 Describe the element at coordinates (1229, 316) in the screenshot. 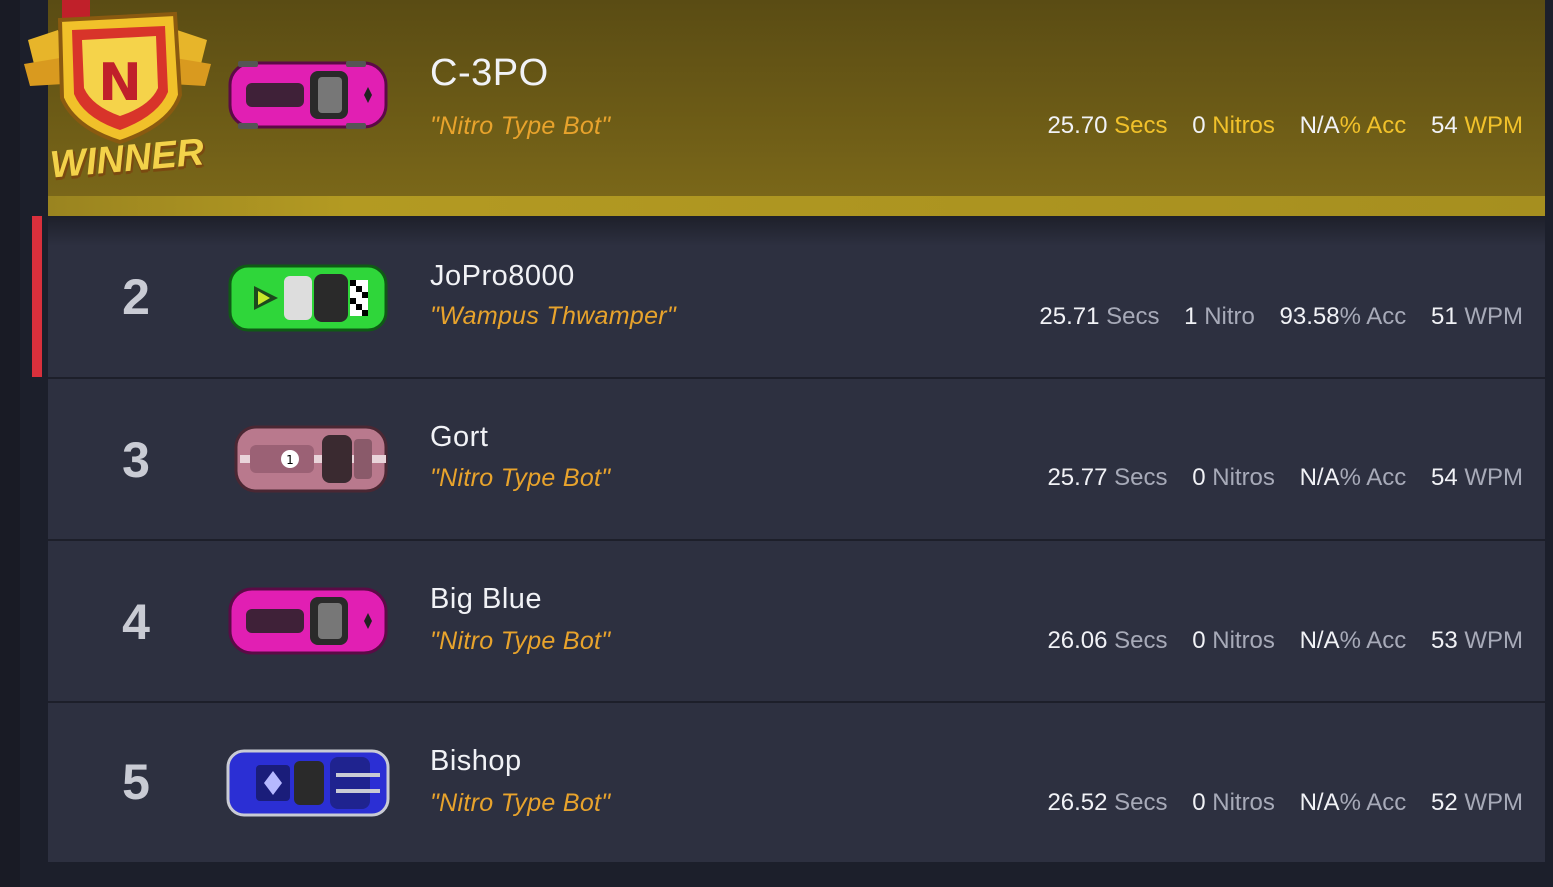

I see `nitros-unit: Nitro` at that location.